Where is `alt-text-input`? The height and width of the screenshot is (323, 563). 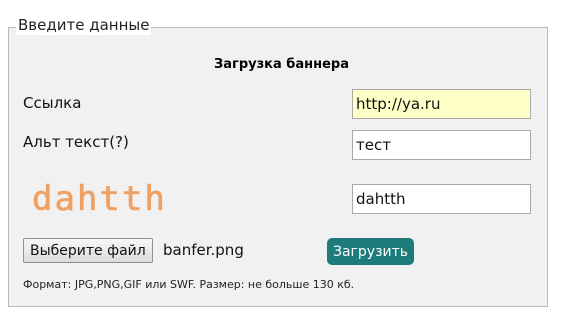
alt-text-input is located at coordinates (441, 145).